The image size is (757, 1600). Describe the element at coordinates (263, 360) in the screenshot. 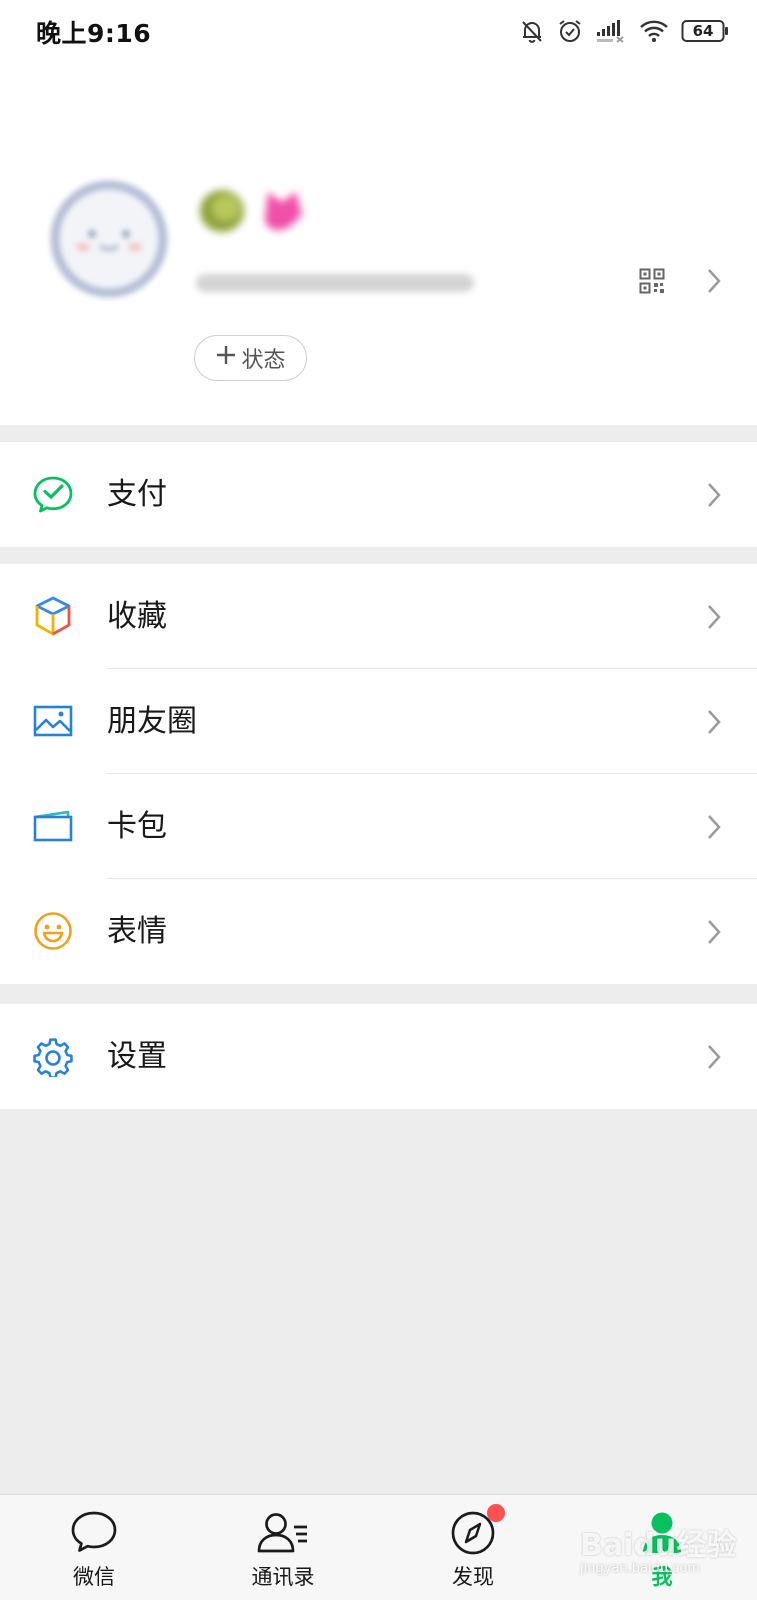

I see `status-button-label: 状态` at that location.